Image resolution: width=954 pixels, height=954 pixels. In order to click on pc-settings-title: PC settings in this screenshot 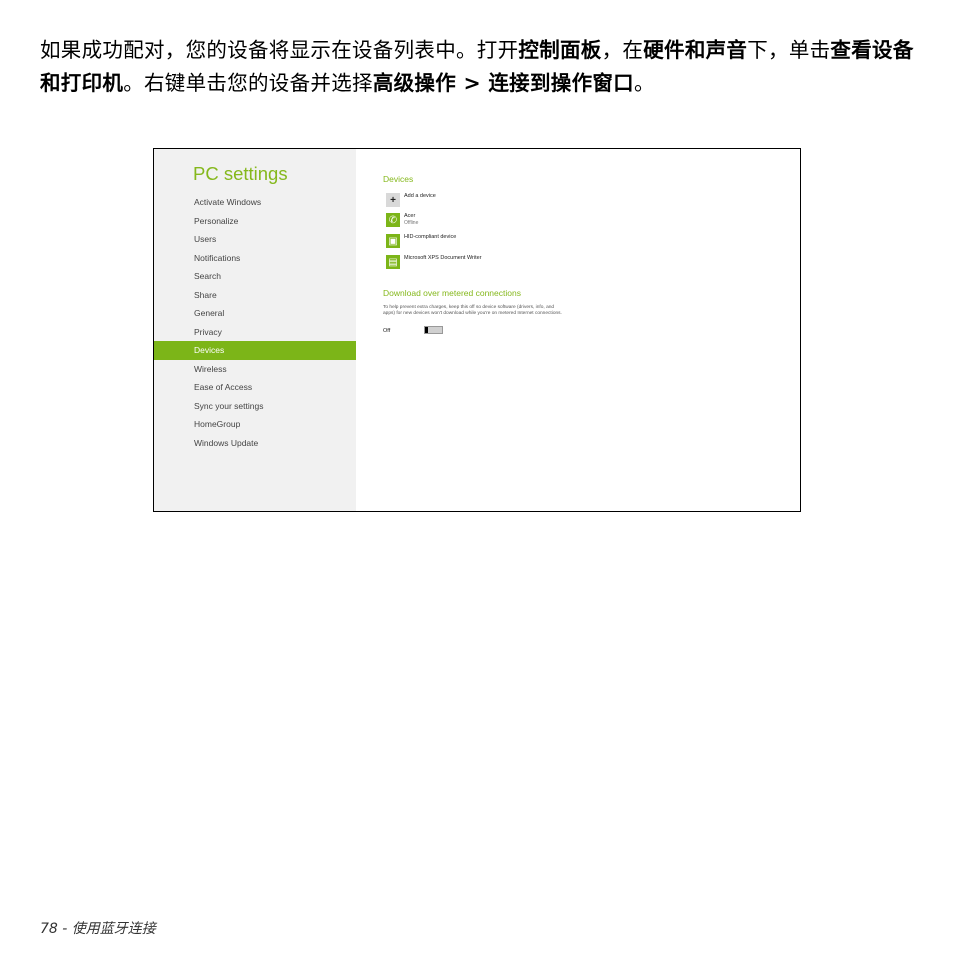, I will do `click(240, 173)`.